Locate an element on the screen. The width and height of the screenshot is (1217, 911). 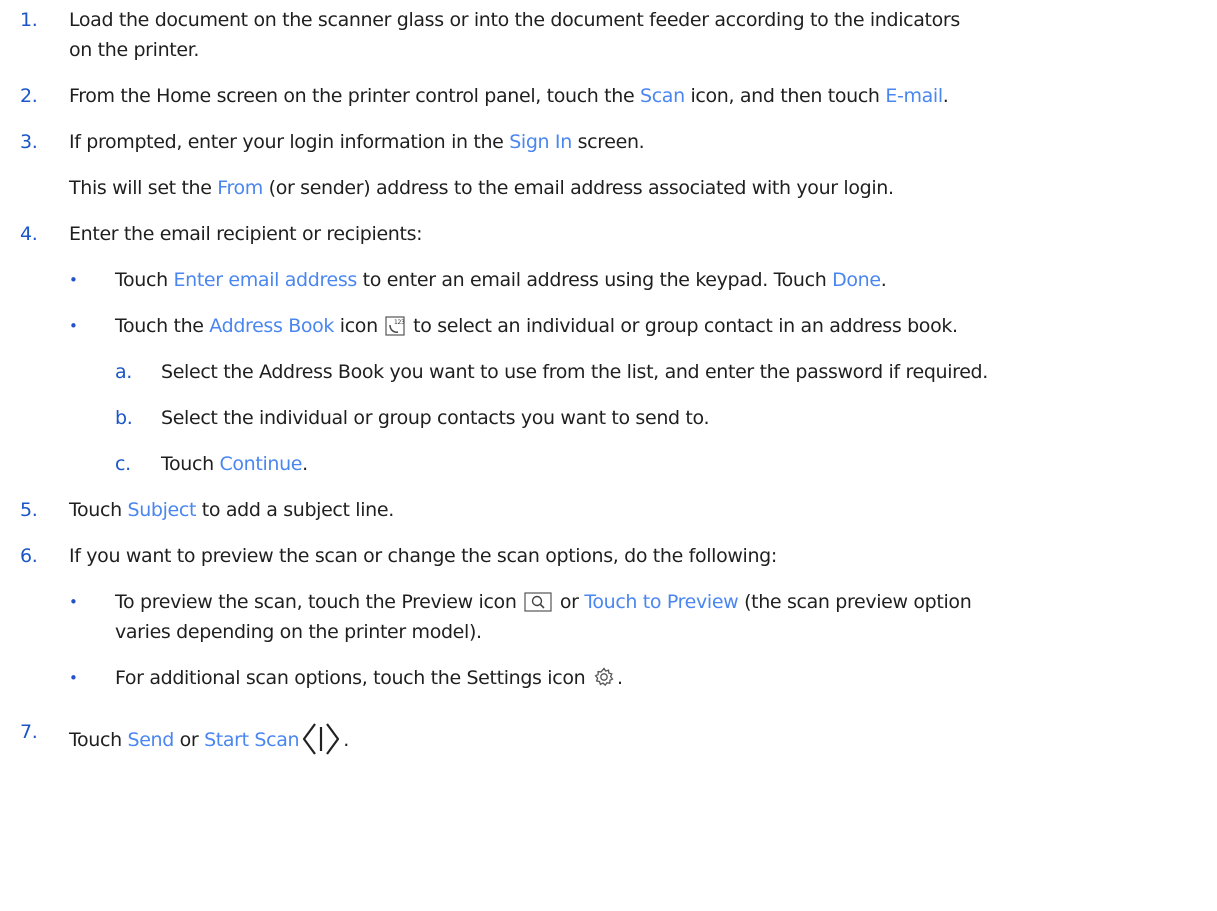
touch-to-preview-keyword: Touch to Preview is located at coordinates (661, 602).